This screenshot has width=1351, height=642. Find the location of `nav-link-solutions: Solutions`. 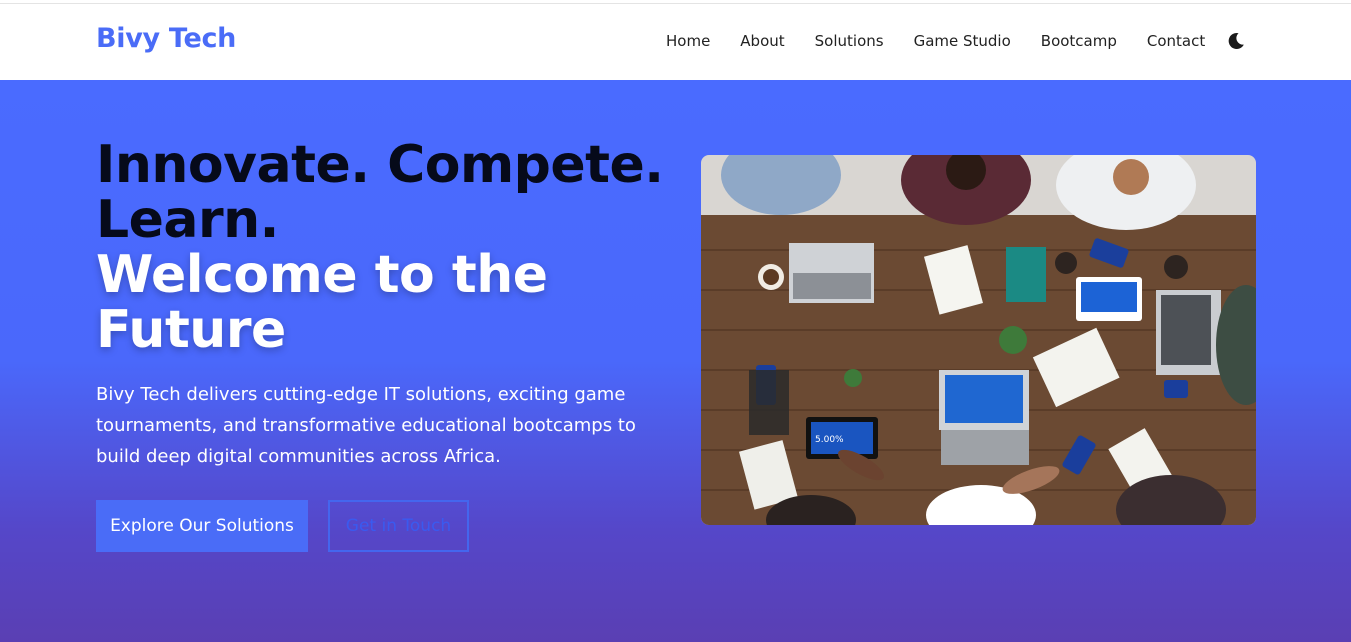

nav-link-solutions: Solutions is located at coordinates (849, 41).